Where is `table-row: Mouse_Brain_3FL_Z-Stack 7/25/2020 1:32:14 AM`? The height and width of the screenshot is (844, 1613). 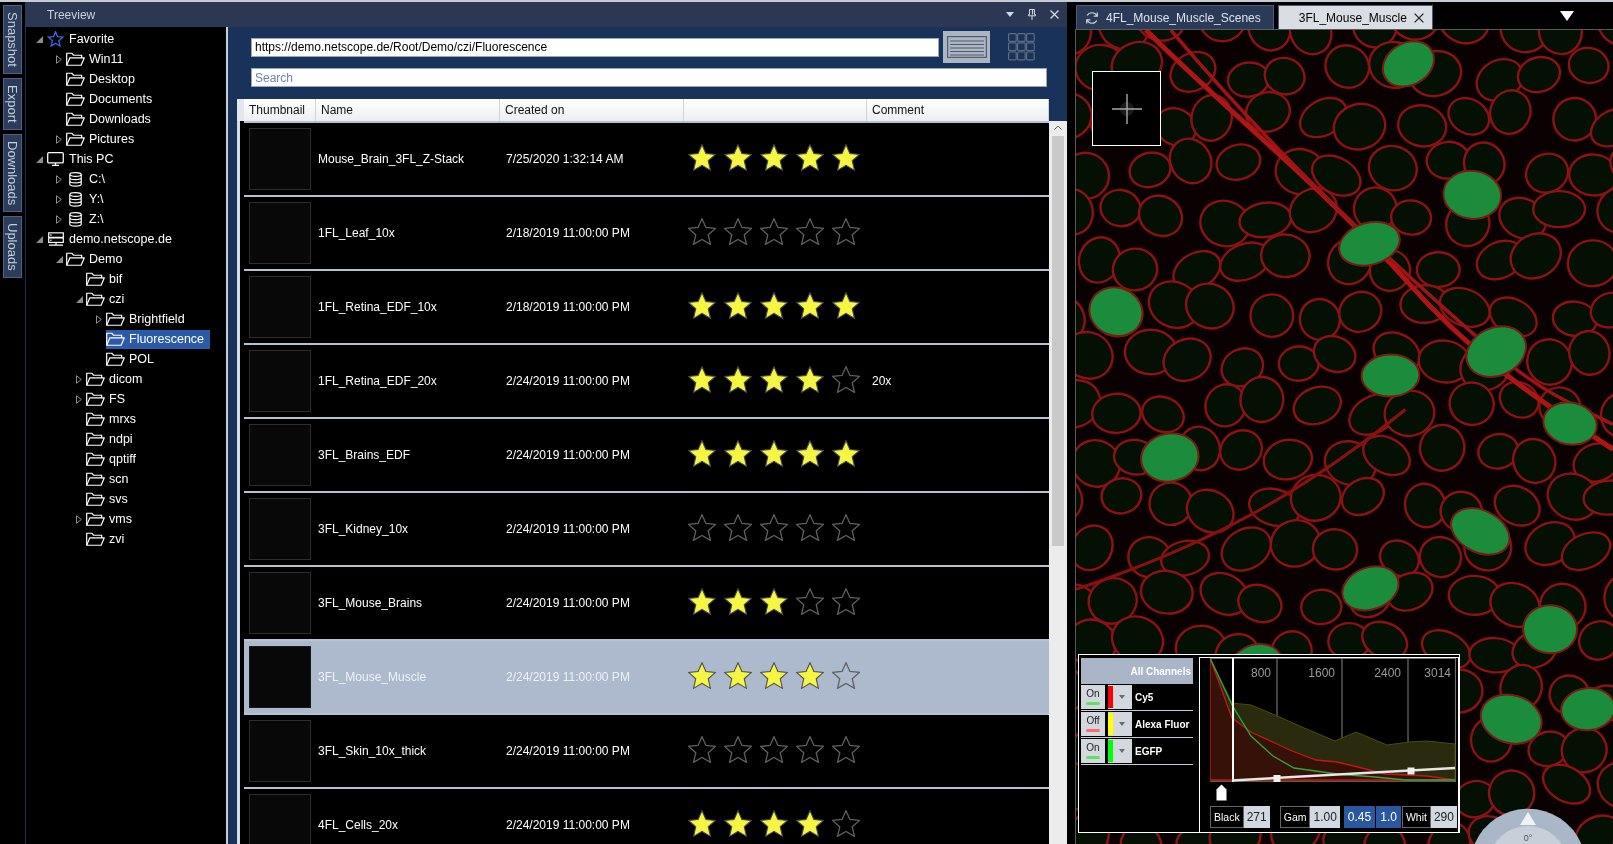
table-row: Mouse_Brain_3FL_Z-Stack 7/25/2020 1:32:14 AM is located at coordinates (646, 158).